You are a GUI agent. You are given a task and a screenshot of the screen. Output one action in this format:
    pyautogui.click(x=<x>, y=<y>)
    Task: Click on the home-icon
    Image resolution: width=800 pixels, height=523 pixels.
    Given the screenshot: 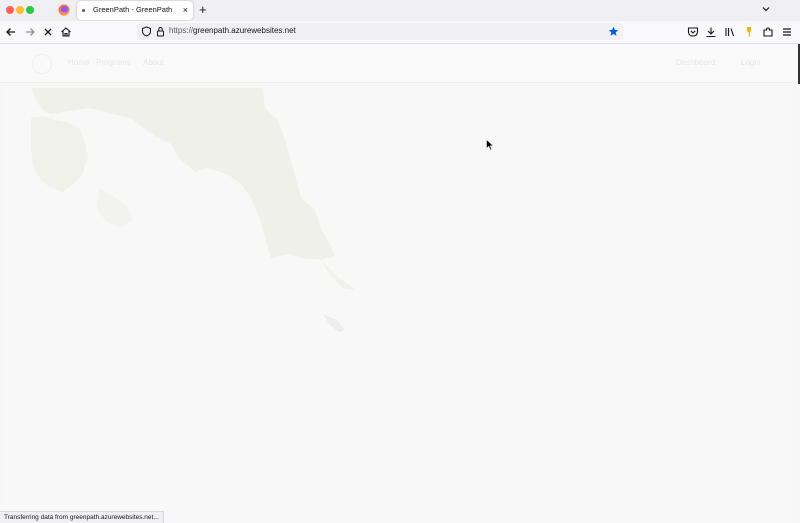 What is the action you would take?
    pyautogui.click(x=66, y=32)
    